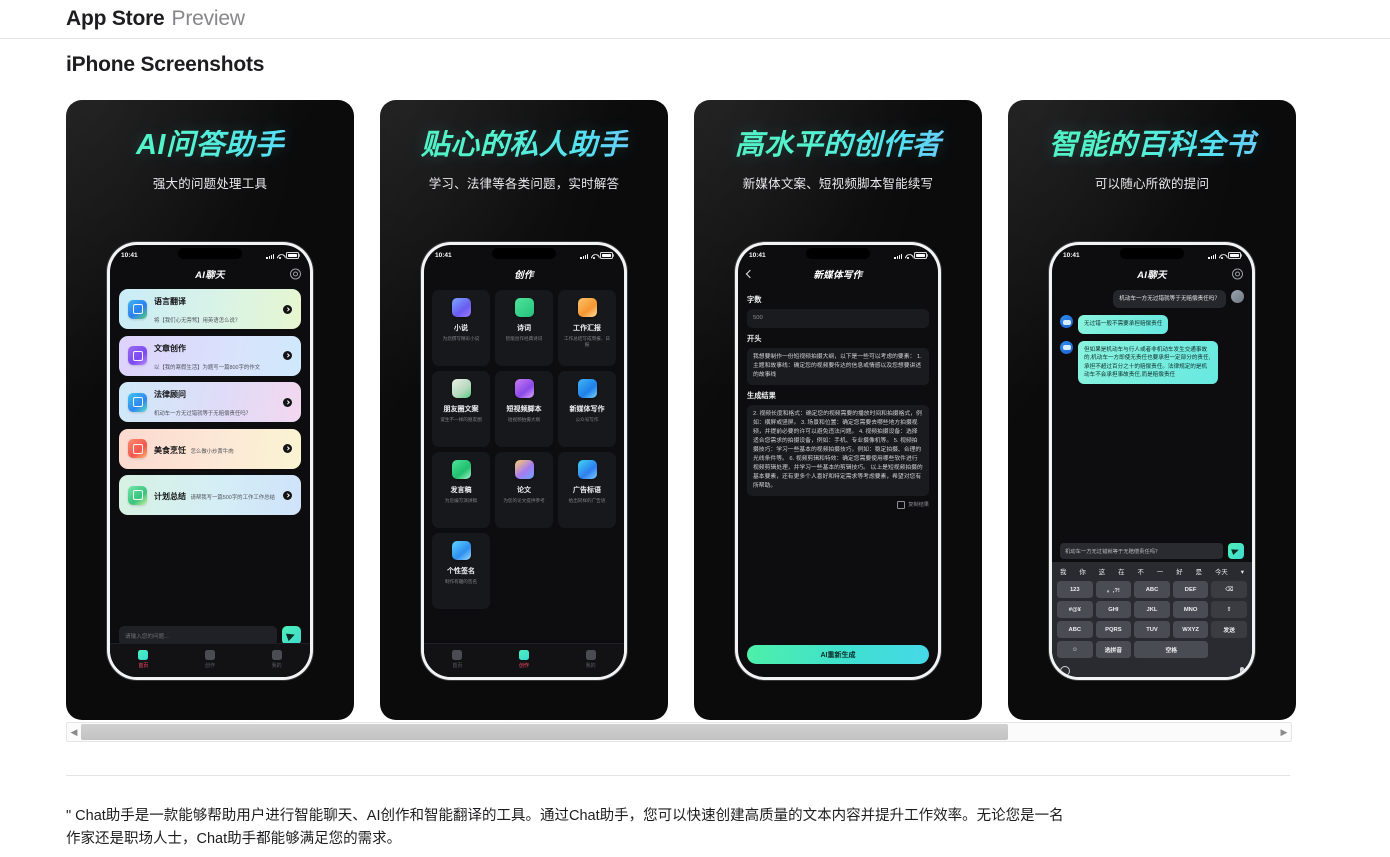 The height and width of the screenshot is (857, 1390). Describe the element at coordinates (170, 394) in the screenshot. I see `prompt-card-title: 法律顾问` at that location.